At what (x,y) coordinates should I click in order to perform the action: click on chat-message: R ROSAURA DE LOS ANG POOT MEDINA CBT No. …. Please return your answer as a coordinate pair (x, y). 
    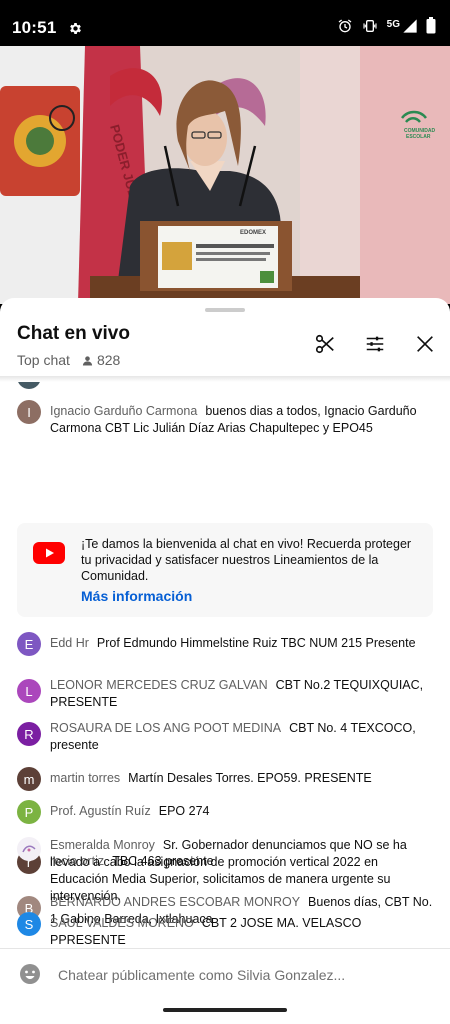
    Looking at the image, I should click on (227, 735).